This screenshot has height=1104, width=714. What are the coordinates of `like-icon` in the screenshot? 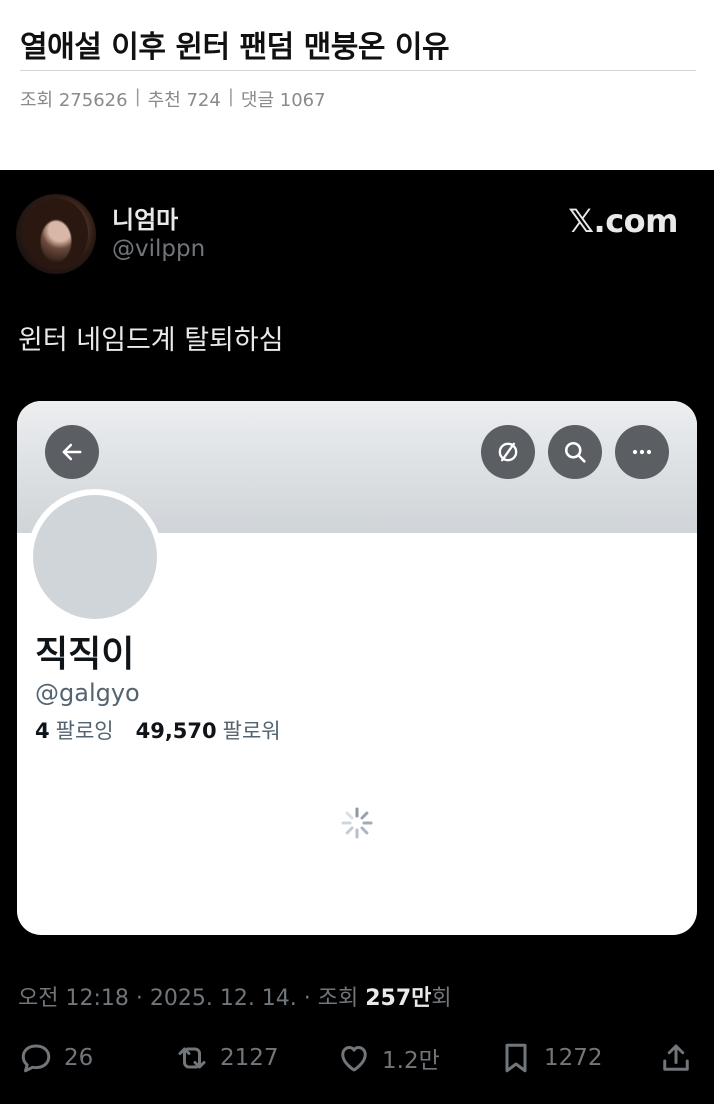 It's located at (354, 1059).